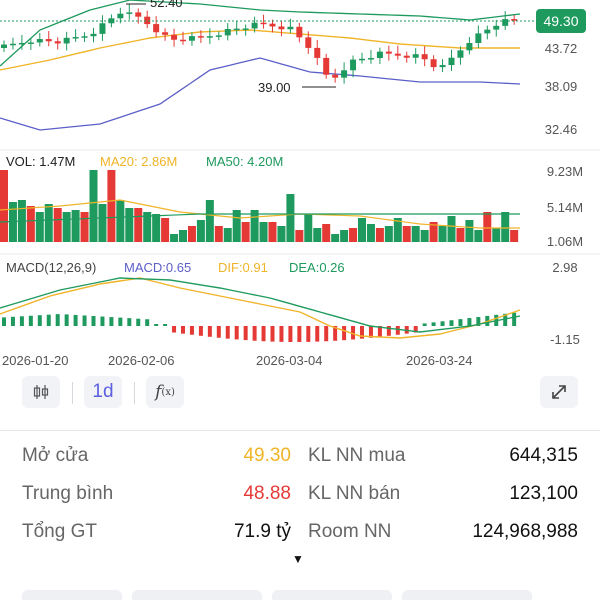 The image size is (600, 600). I want to click on macd-axis-label: -1.15, so click(565, 339).